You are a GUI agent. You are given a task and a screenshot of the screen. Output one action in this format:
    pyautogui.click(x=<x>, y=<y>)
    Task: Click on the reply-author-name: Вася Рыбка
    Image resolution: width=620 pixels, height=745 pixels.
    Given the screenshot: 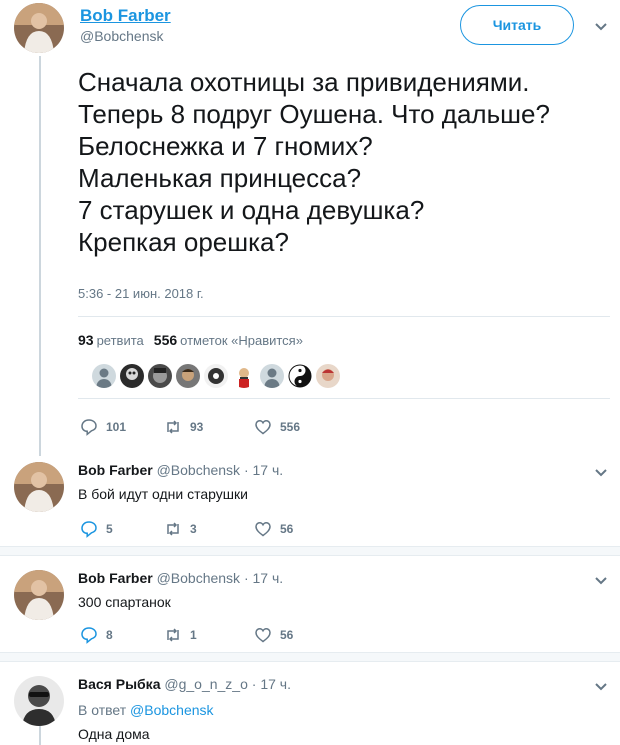 What is the action you would take?
    pyautogui.click(x=119, y=684)
    